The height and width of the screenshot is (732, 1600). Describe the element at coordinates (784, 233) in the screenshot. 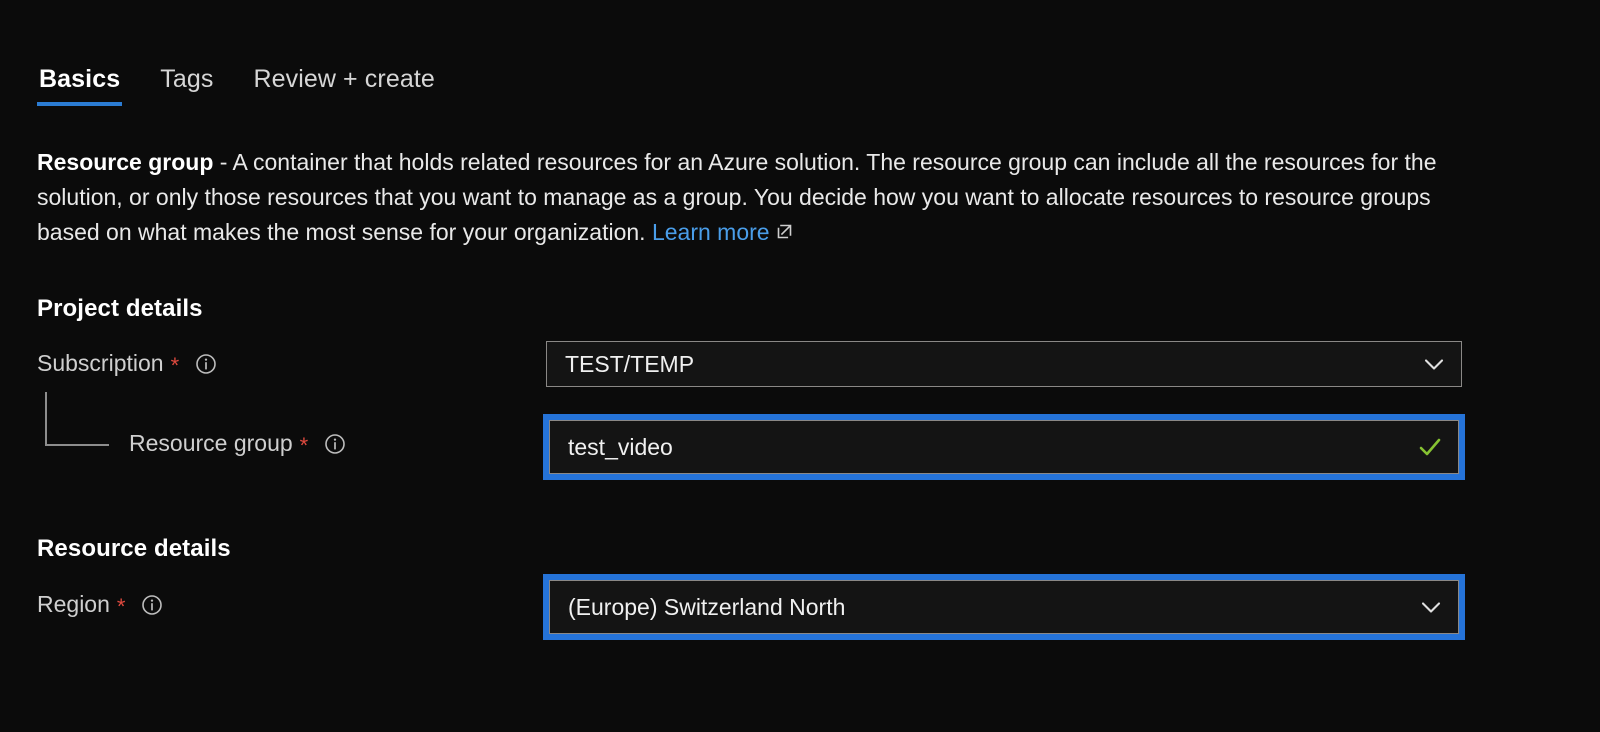

I see `external-link-icon` at that location.